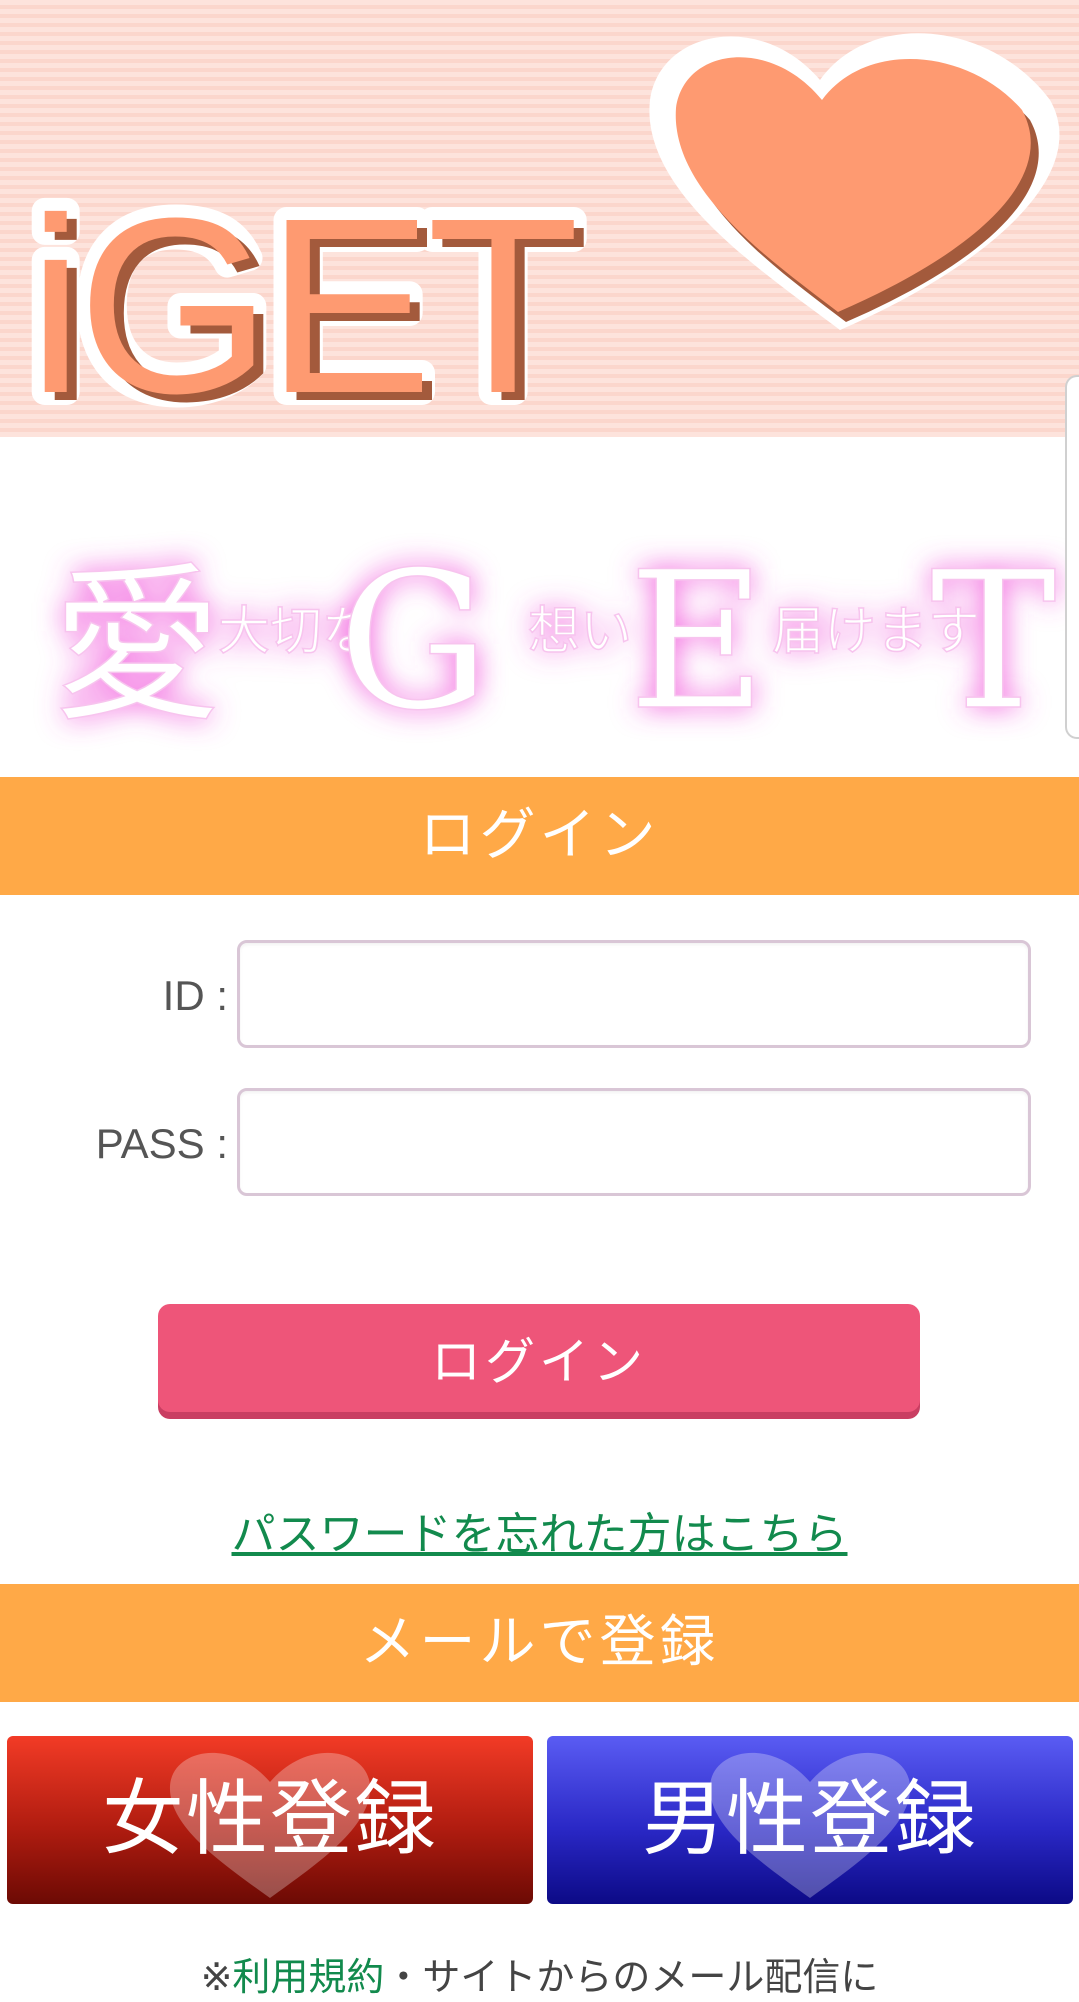 Image resolution: width=1079 pixels, height=2002 pixels. Describe the element at coordinates (308, 1977) in the screenshot. I see `terms-link: 利用規約` at that location.